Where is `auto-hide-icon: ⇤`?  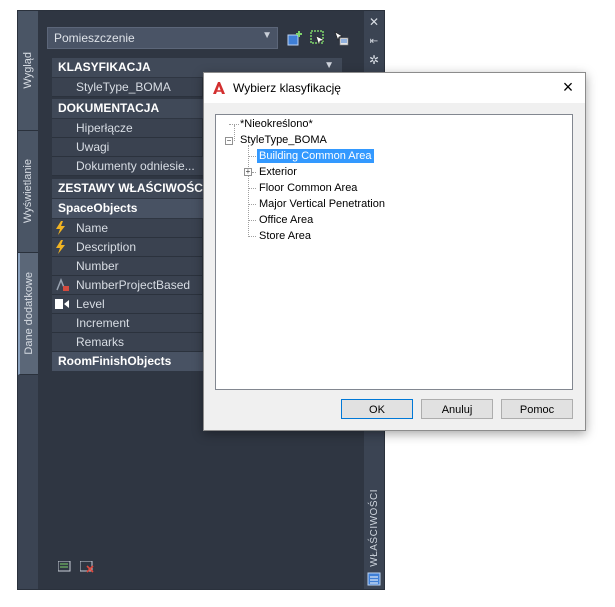
auto-hide-icon: ⇤ is located at coordinates (374, 41).